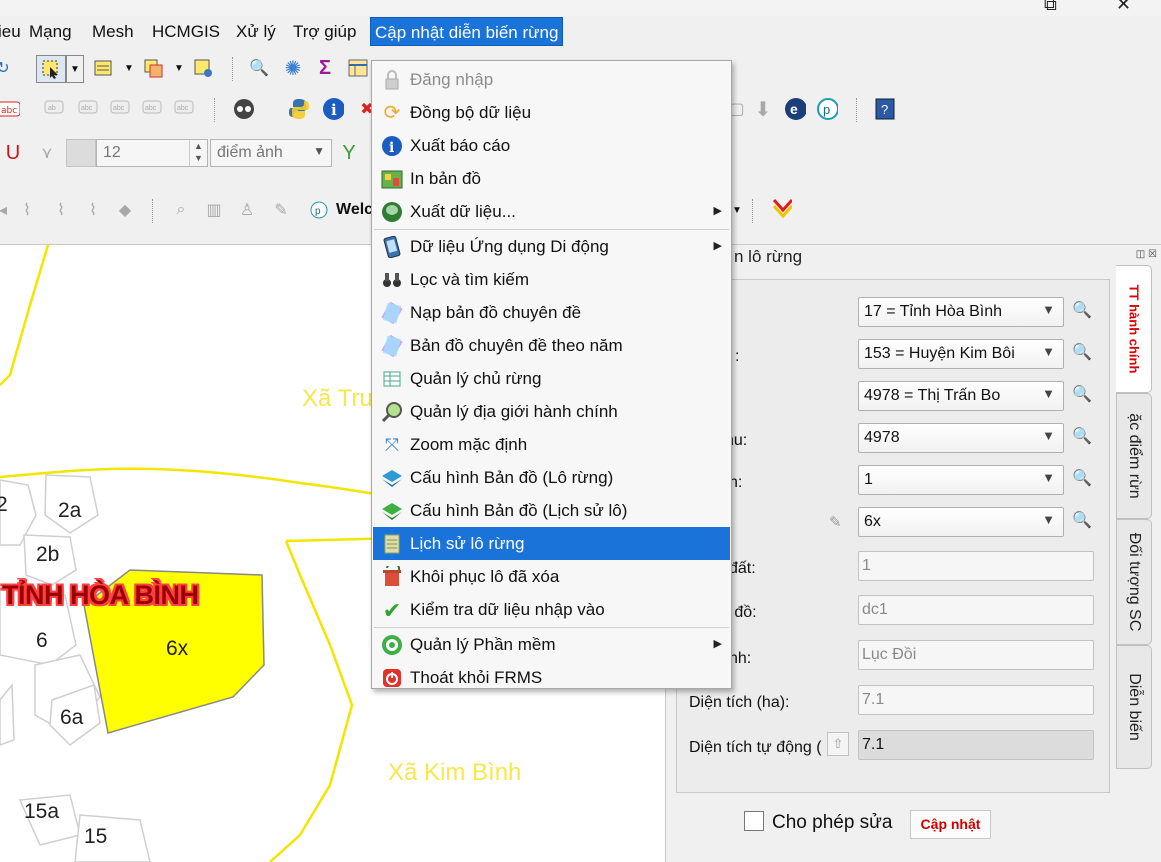 Image resolution: width=1161 pixels, height=862 pixels. What do you see at coordinates (89, 109) in the screenshot?
I see `label-pin-icon: abc` at bounding box center [89, 109].